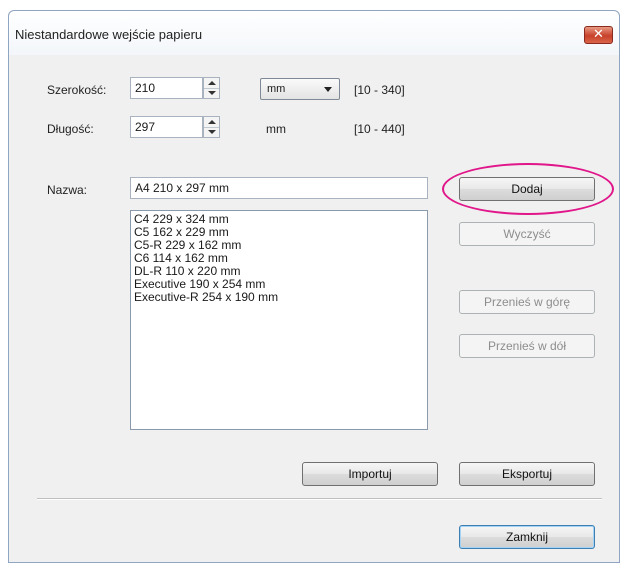  I want to click on width-label: Szerokość:, so click(77, 90).